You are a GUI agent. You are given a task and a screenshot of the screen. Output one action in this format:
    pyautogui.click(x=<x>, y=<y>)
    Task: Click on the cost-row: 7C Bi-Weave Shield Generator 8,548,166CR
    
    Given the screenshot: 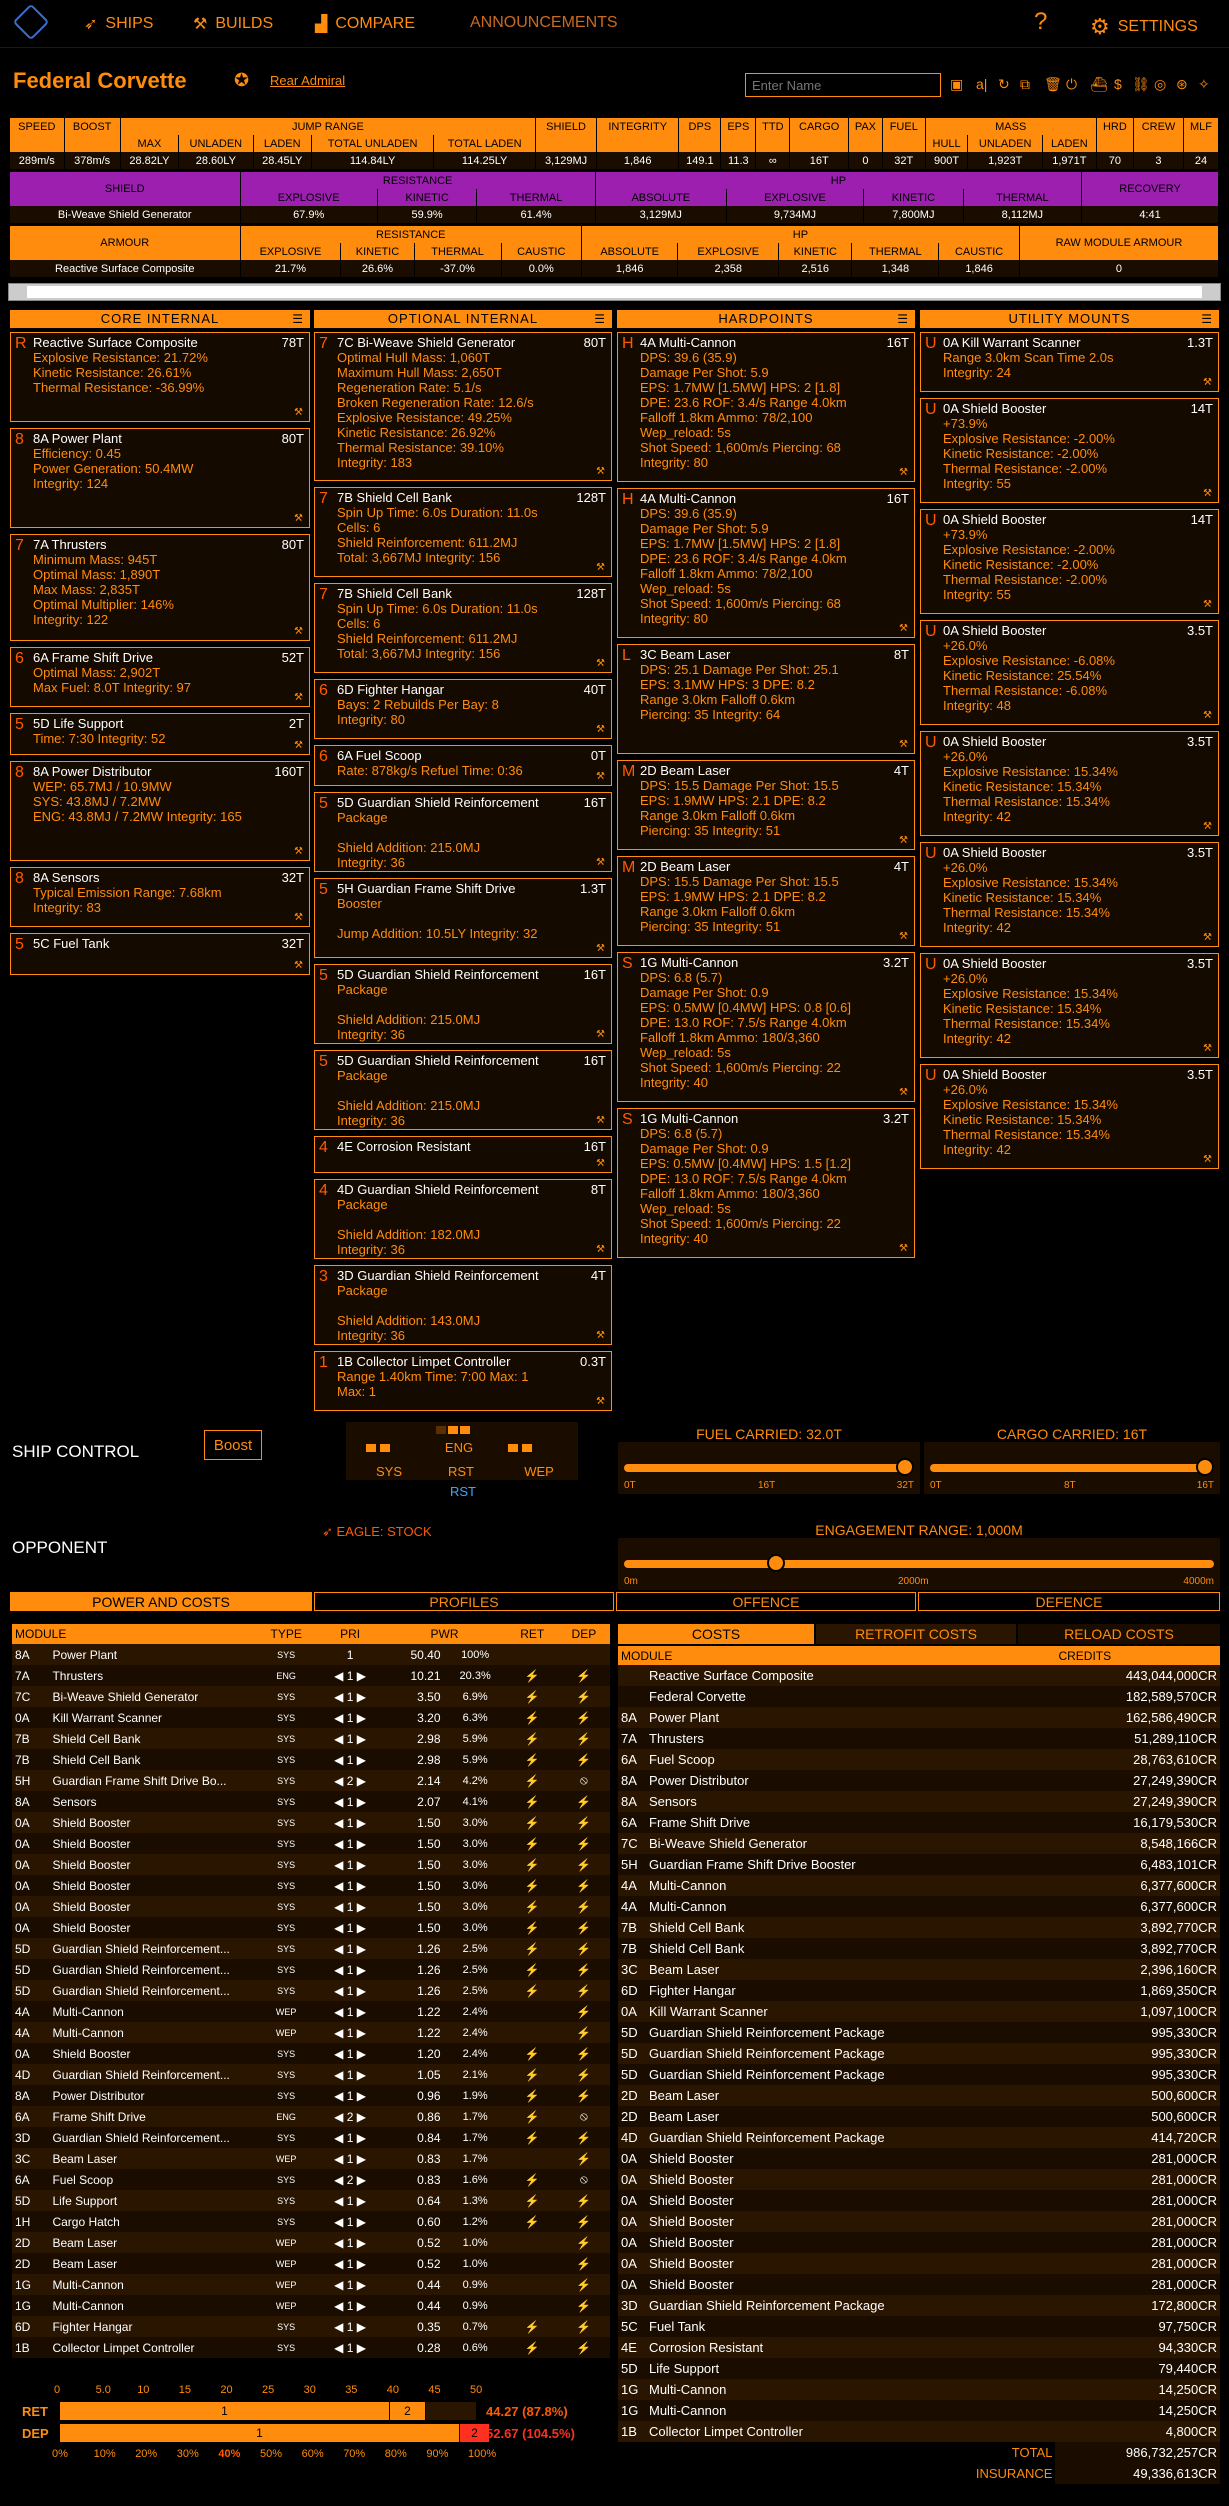 What is the action you would take?
    pyautogui.click(x=919, y=1843)
    